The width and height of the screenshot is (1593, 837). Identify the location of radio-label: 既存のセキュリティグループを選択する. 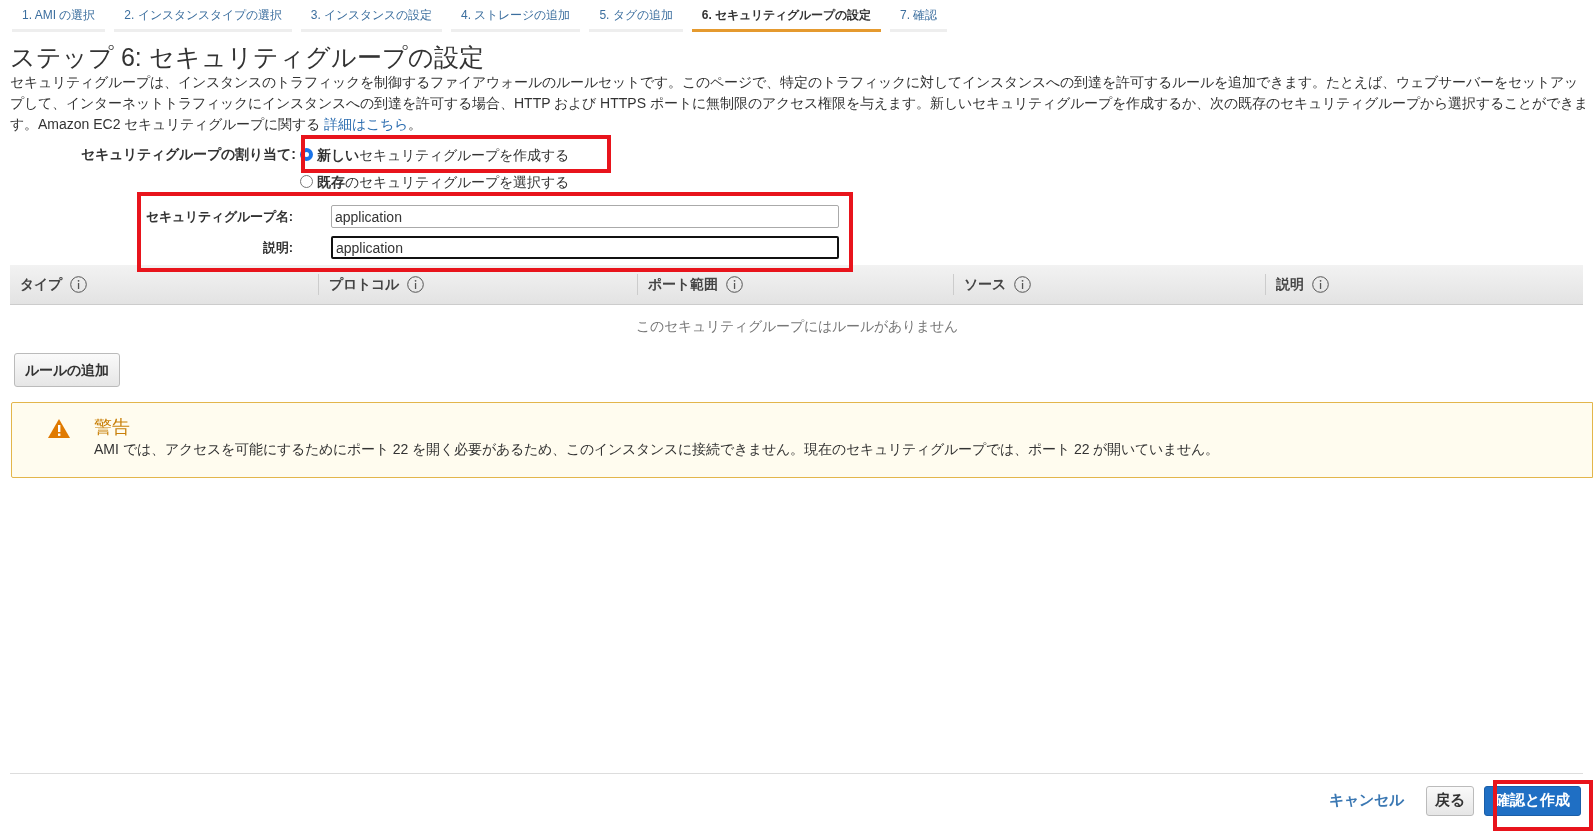
(443, 181).